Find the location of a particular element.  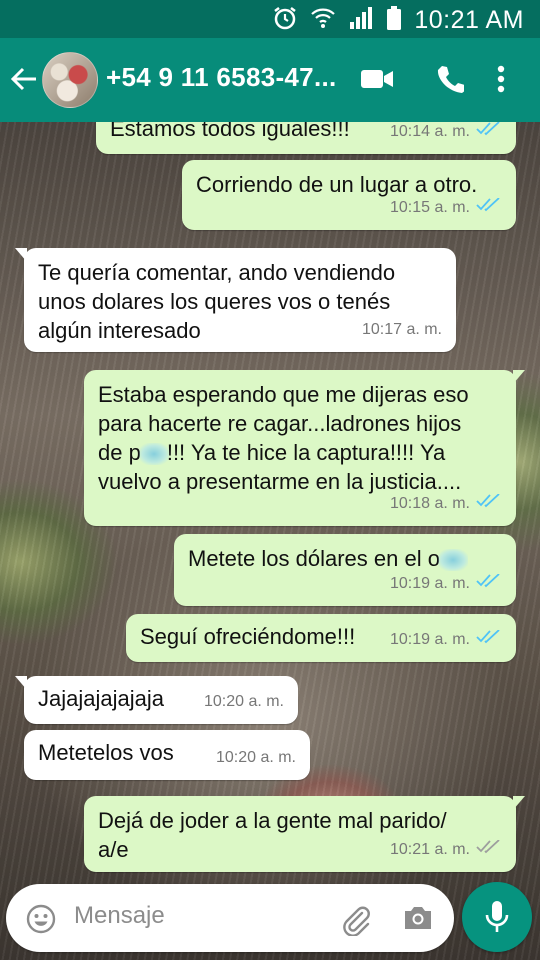

message-composer: Mensaje is located at coordinates (230, 918).